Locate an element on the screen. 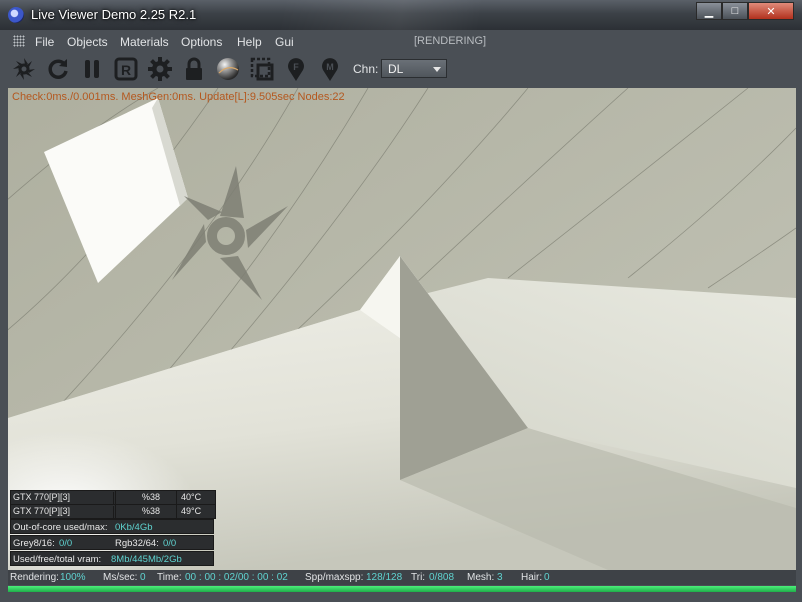 The width and height of the screenshot is (802, 602). render-r-icon: R is located at coordinates (126, 69).